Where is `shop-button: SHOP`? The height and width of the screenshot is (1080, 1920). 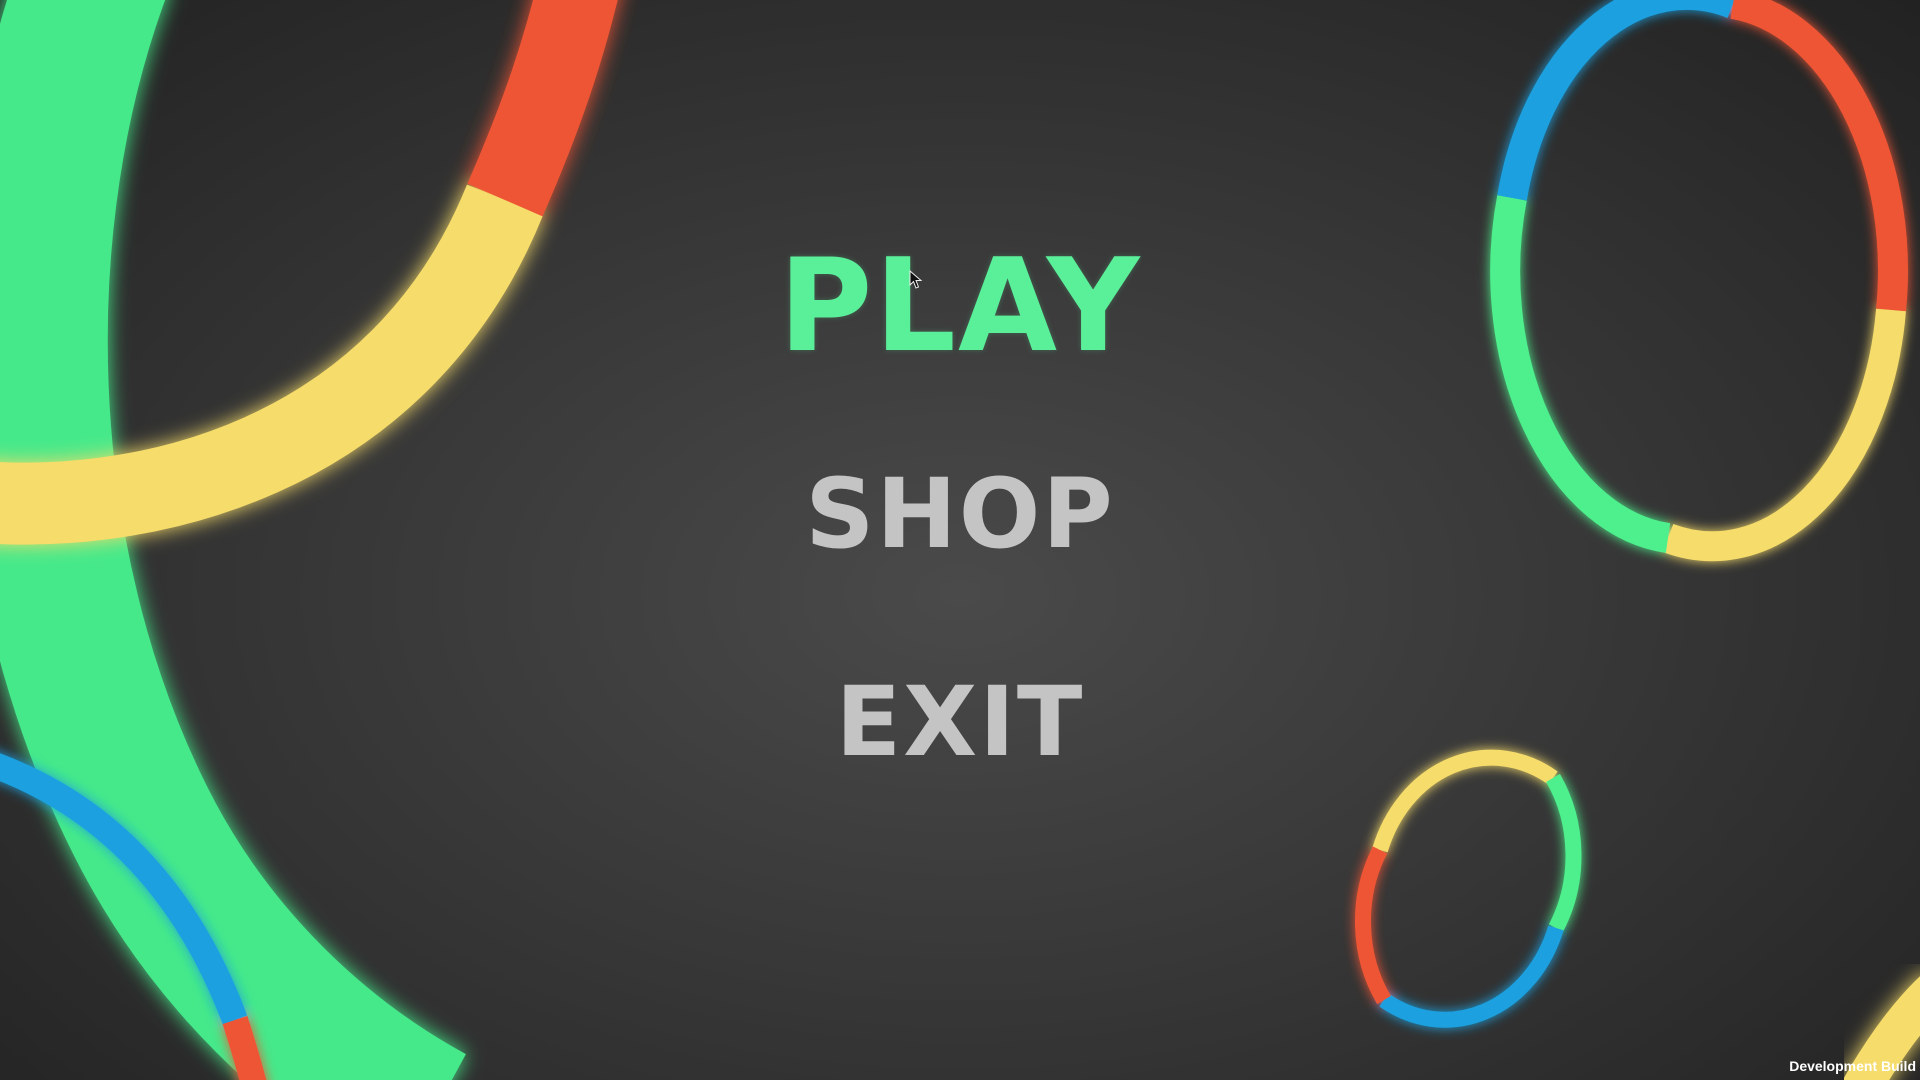
shop-button: SHOP is located at coordinates (960, 514).